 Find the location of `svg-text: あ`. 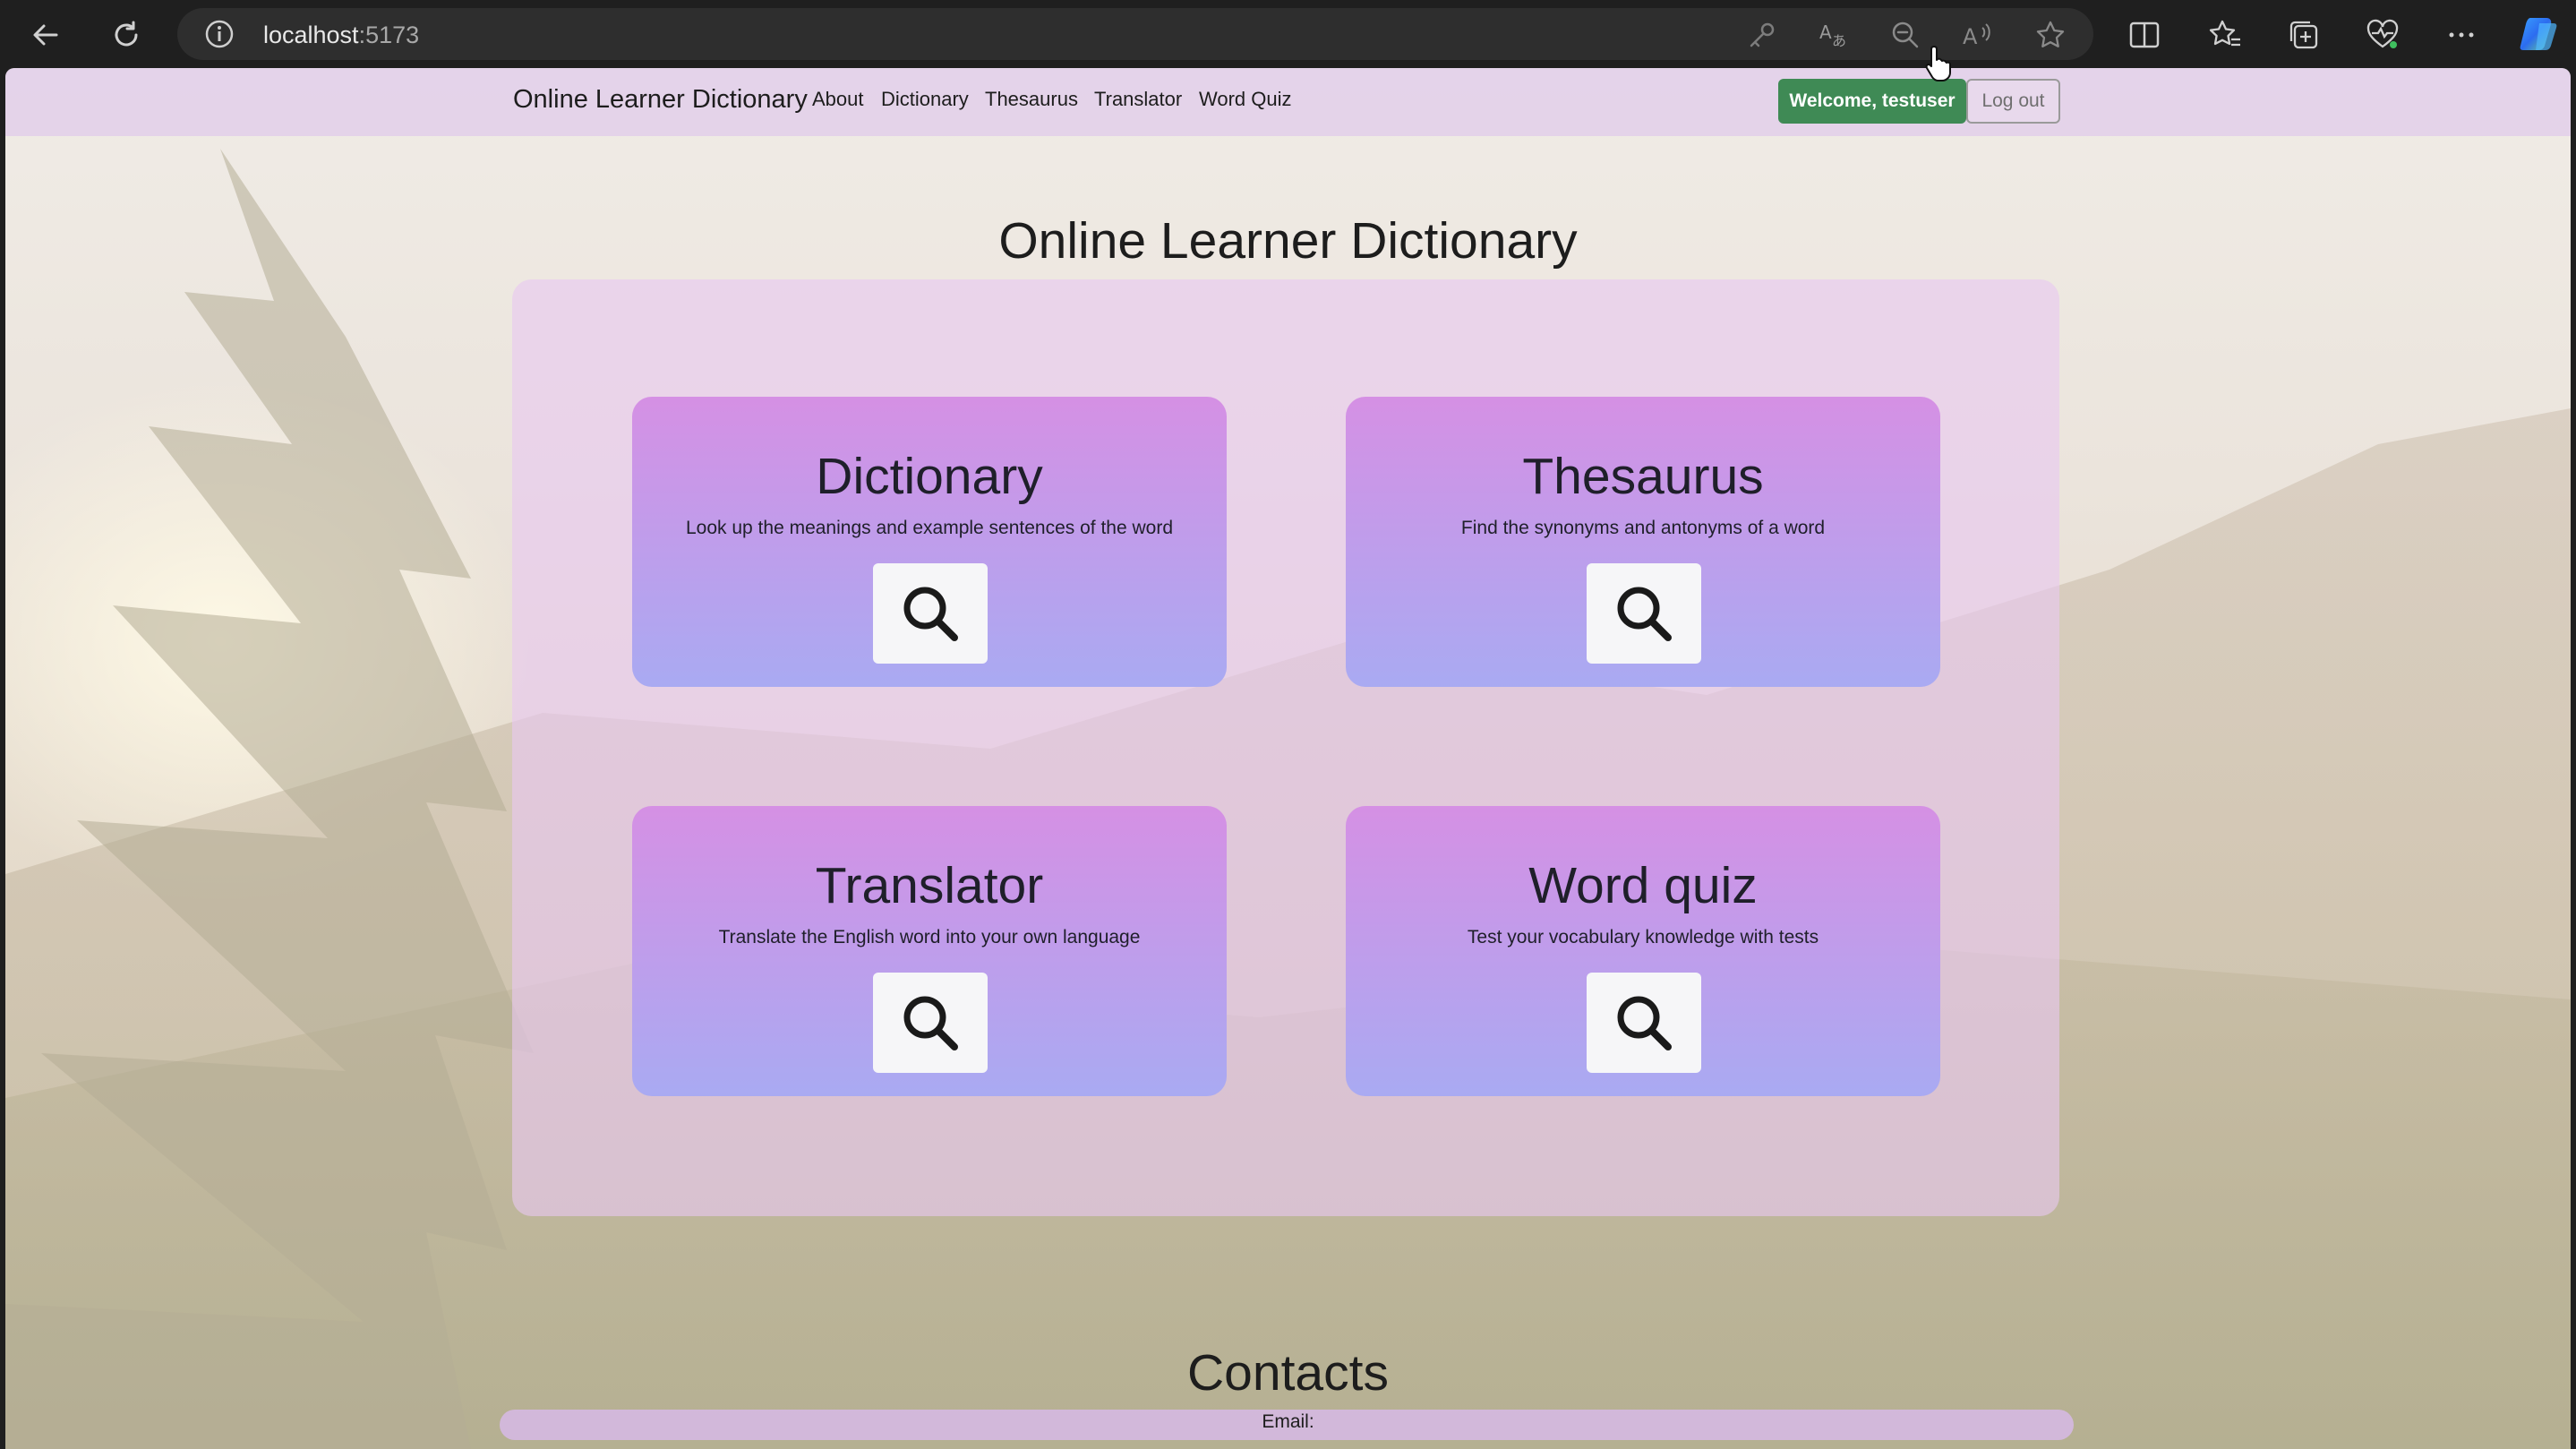

svg-text: あ is located at coordinates (1839, 41).